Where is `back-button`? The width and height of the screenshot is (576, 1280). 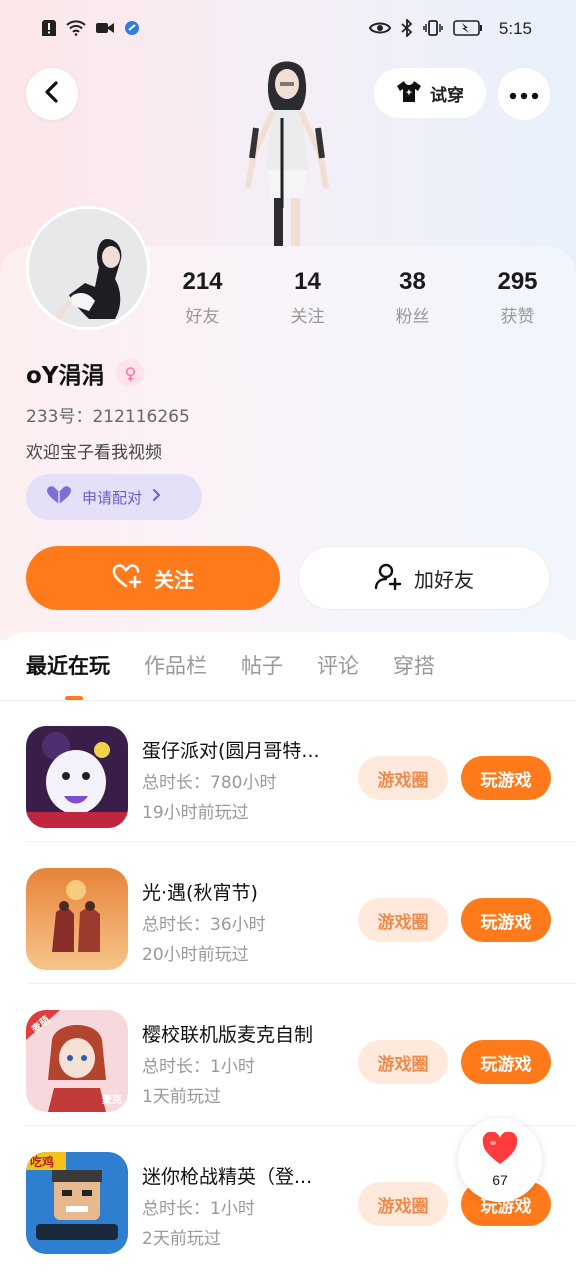 back-button is located at coordinates (52, 94).